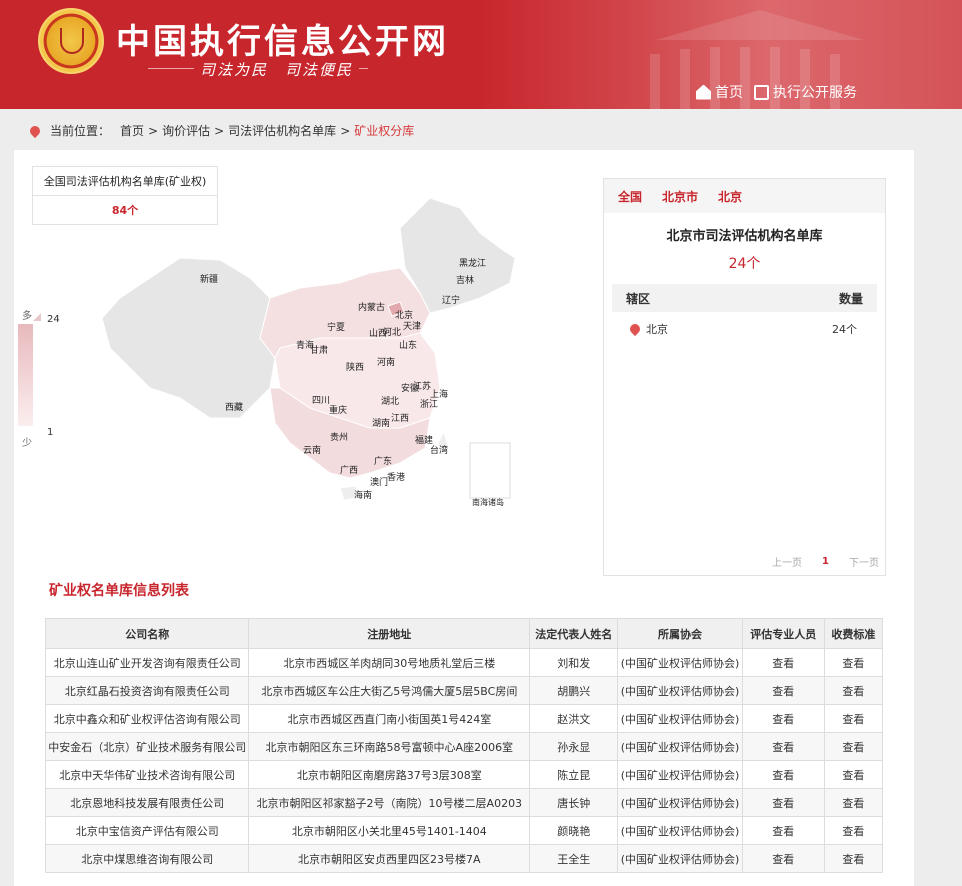 The width and height of the screenshot is (962, 886). I want to click on col-appraisers: 评估专业人员, so click(783, 633).